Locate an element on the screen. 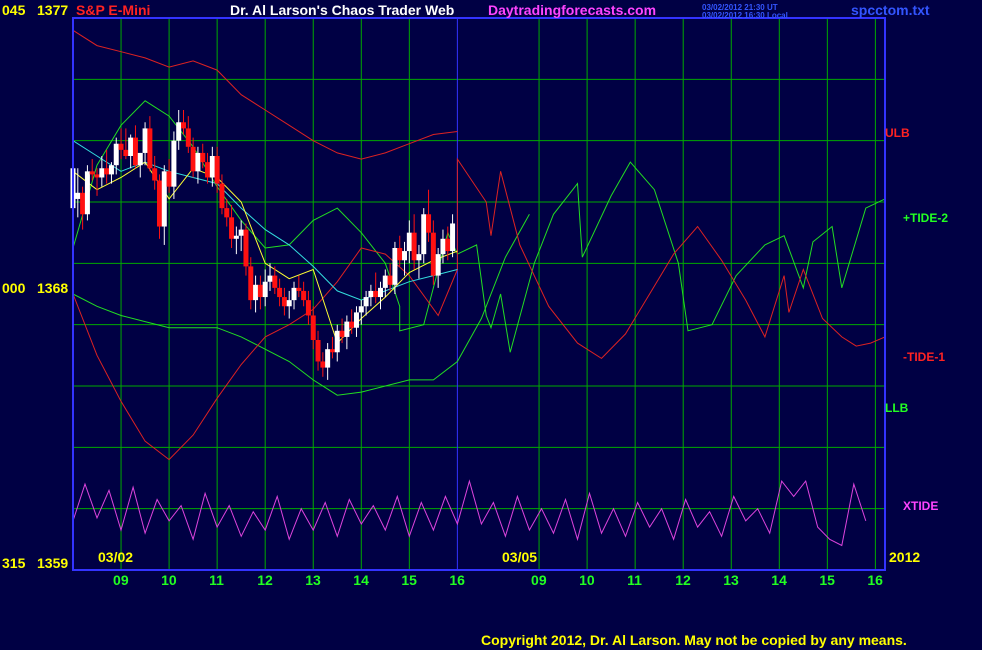  date-label-2: 03/05 is located at coordinates (520, 557).